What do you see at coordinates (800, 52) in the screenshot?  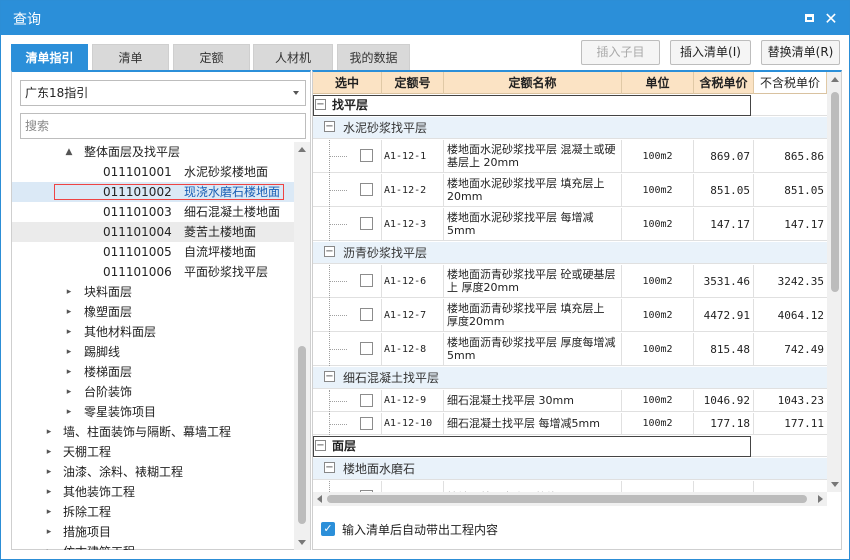 I see `replace-item-button: 替换清单(R)` at bounding box center [800, 52].